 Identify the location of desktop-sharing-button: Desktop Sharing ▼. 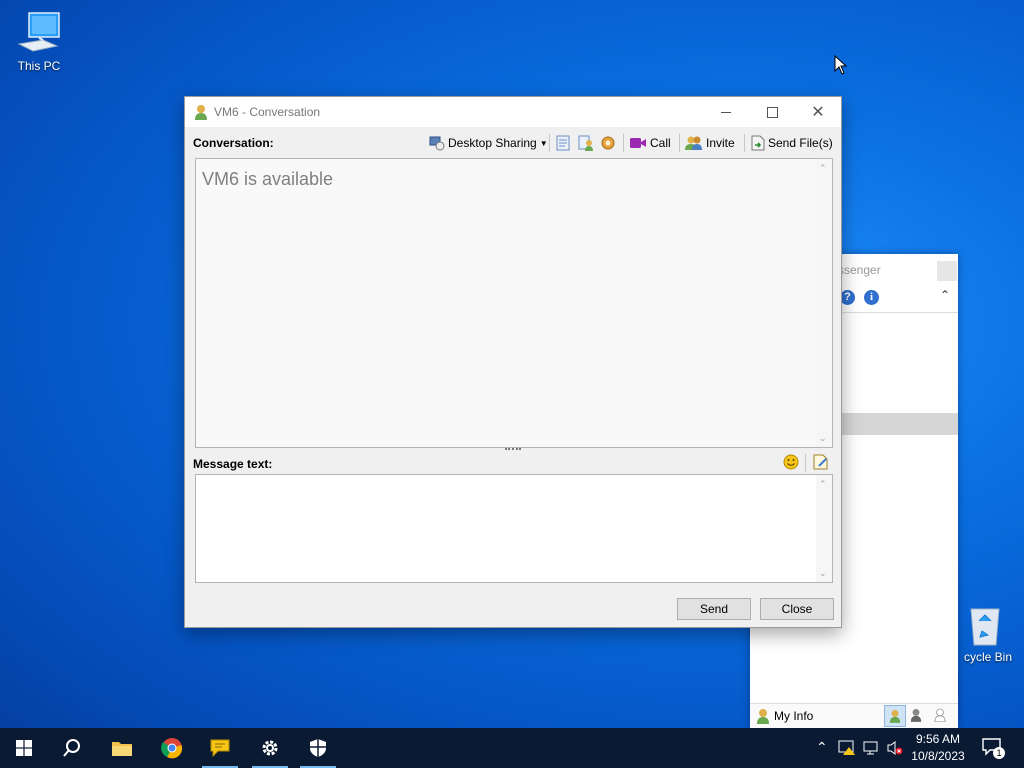
(488, 143).